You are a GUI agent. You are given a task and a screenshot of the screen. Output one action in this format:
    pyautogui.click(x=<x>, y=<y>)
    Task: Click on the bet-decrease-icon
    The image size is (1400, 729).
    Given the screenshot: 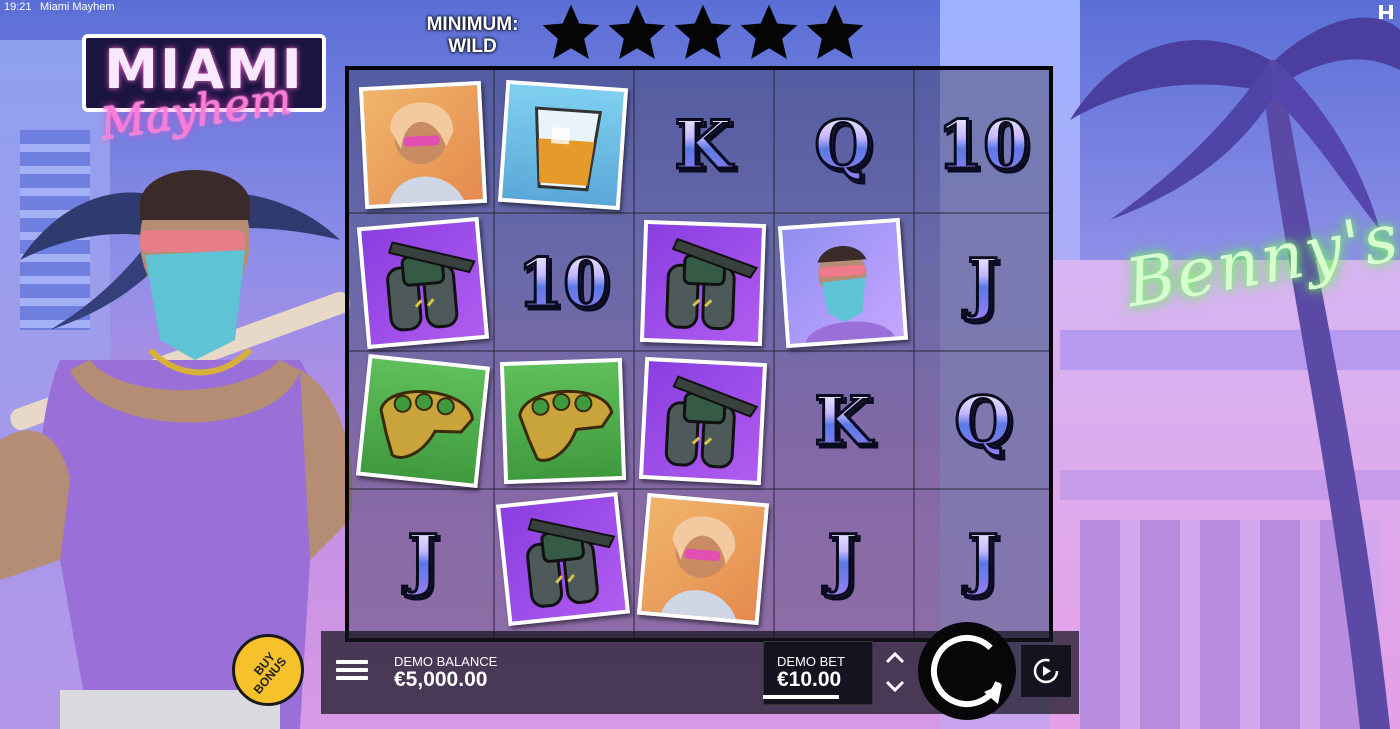 What is the action you would take?
    pyautogui.click(x=895, y=686)
    